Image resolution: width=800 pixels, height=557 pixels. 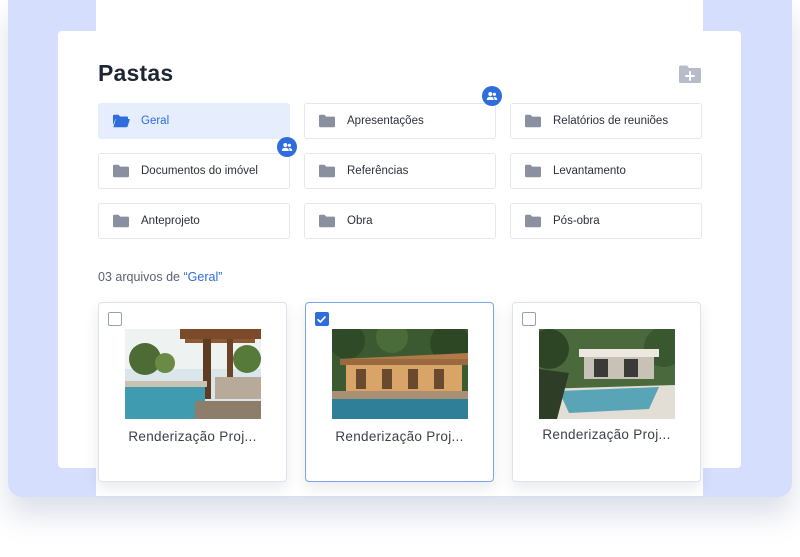 I want to click on folder-relatorios-de-reunioes: Relatórios de reuniões, so click(x=606, y=121).